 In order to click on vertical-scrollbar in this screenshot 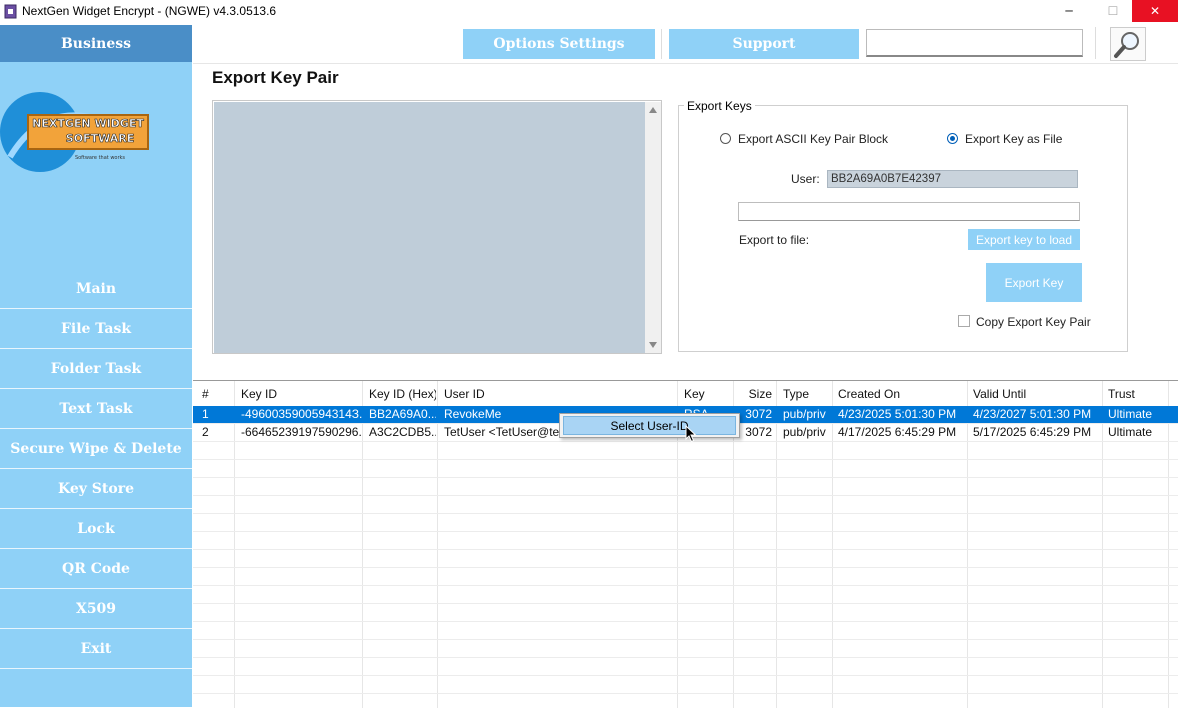, I will do `click(653, 227)`.